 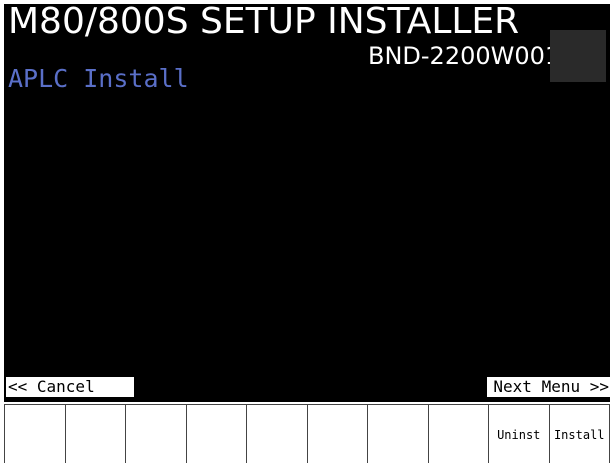 I want to click on version-label: BND-2200W001, so click(x=464, y=56).